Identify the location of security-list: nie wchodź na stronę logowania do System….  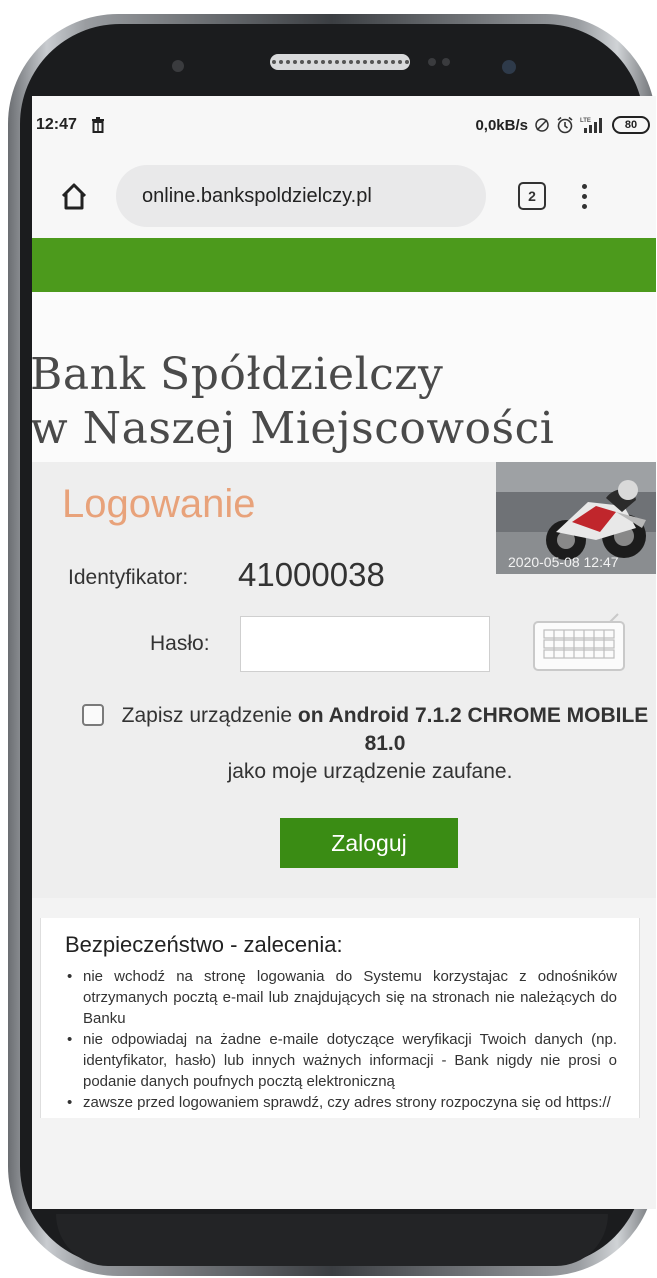
(341, 1039).